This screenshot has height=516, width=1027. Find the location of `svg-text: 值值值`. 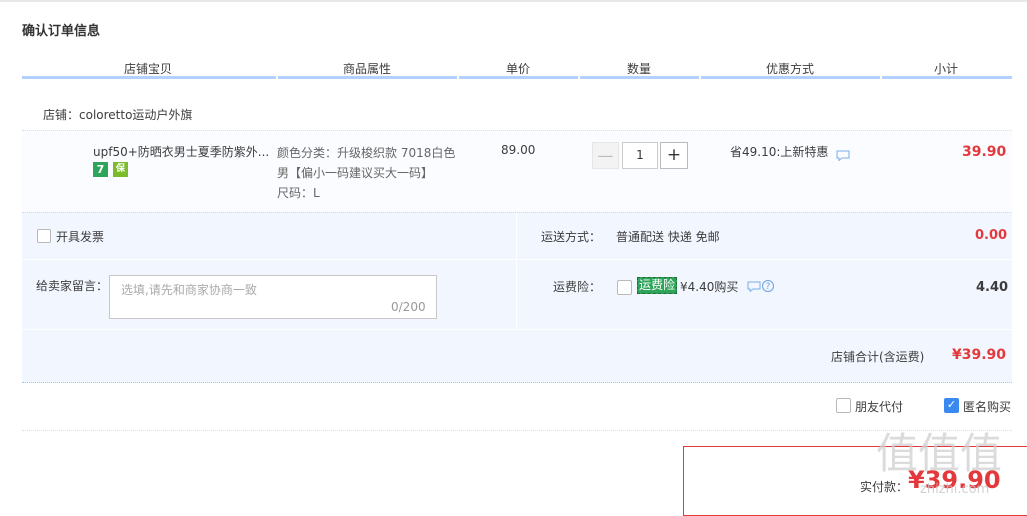

svg-text: 值值值 is located at coordinates (939, 453).